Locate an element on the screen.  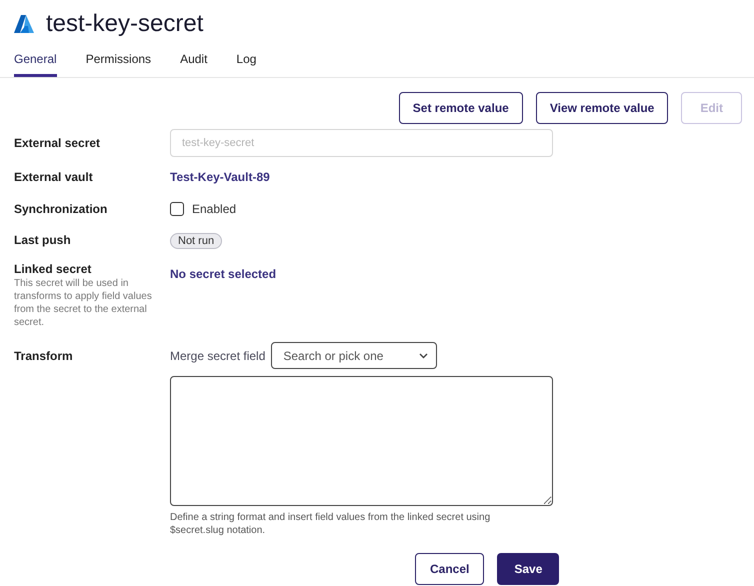
field-label: Last push is located at coordinates (43, 240).